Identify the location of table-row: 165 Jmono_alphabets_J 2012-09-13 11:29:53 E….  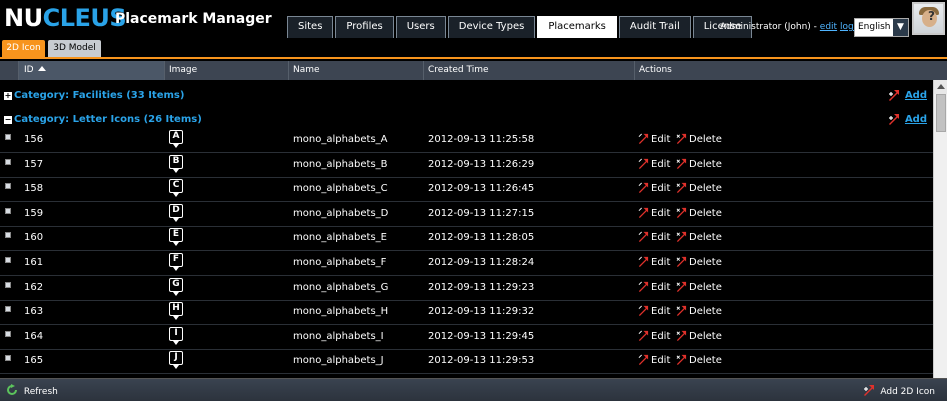
(466, 362).